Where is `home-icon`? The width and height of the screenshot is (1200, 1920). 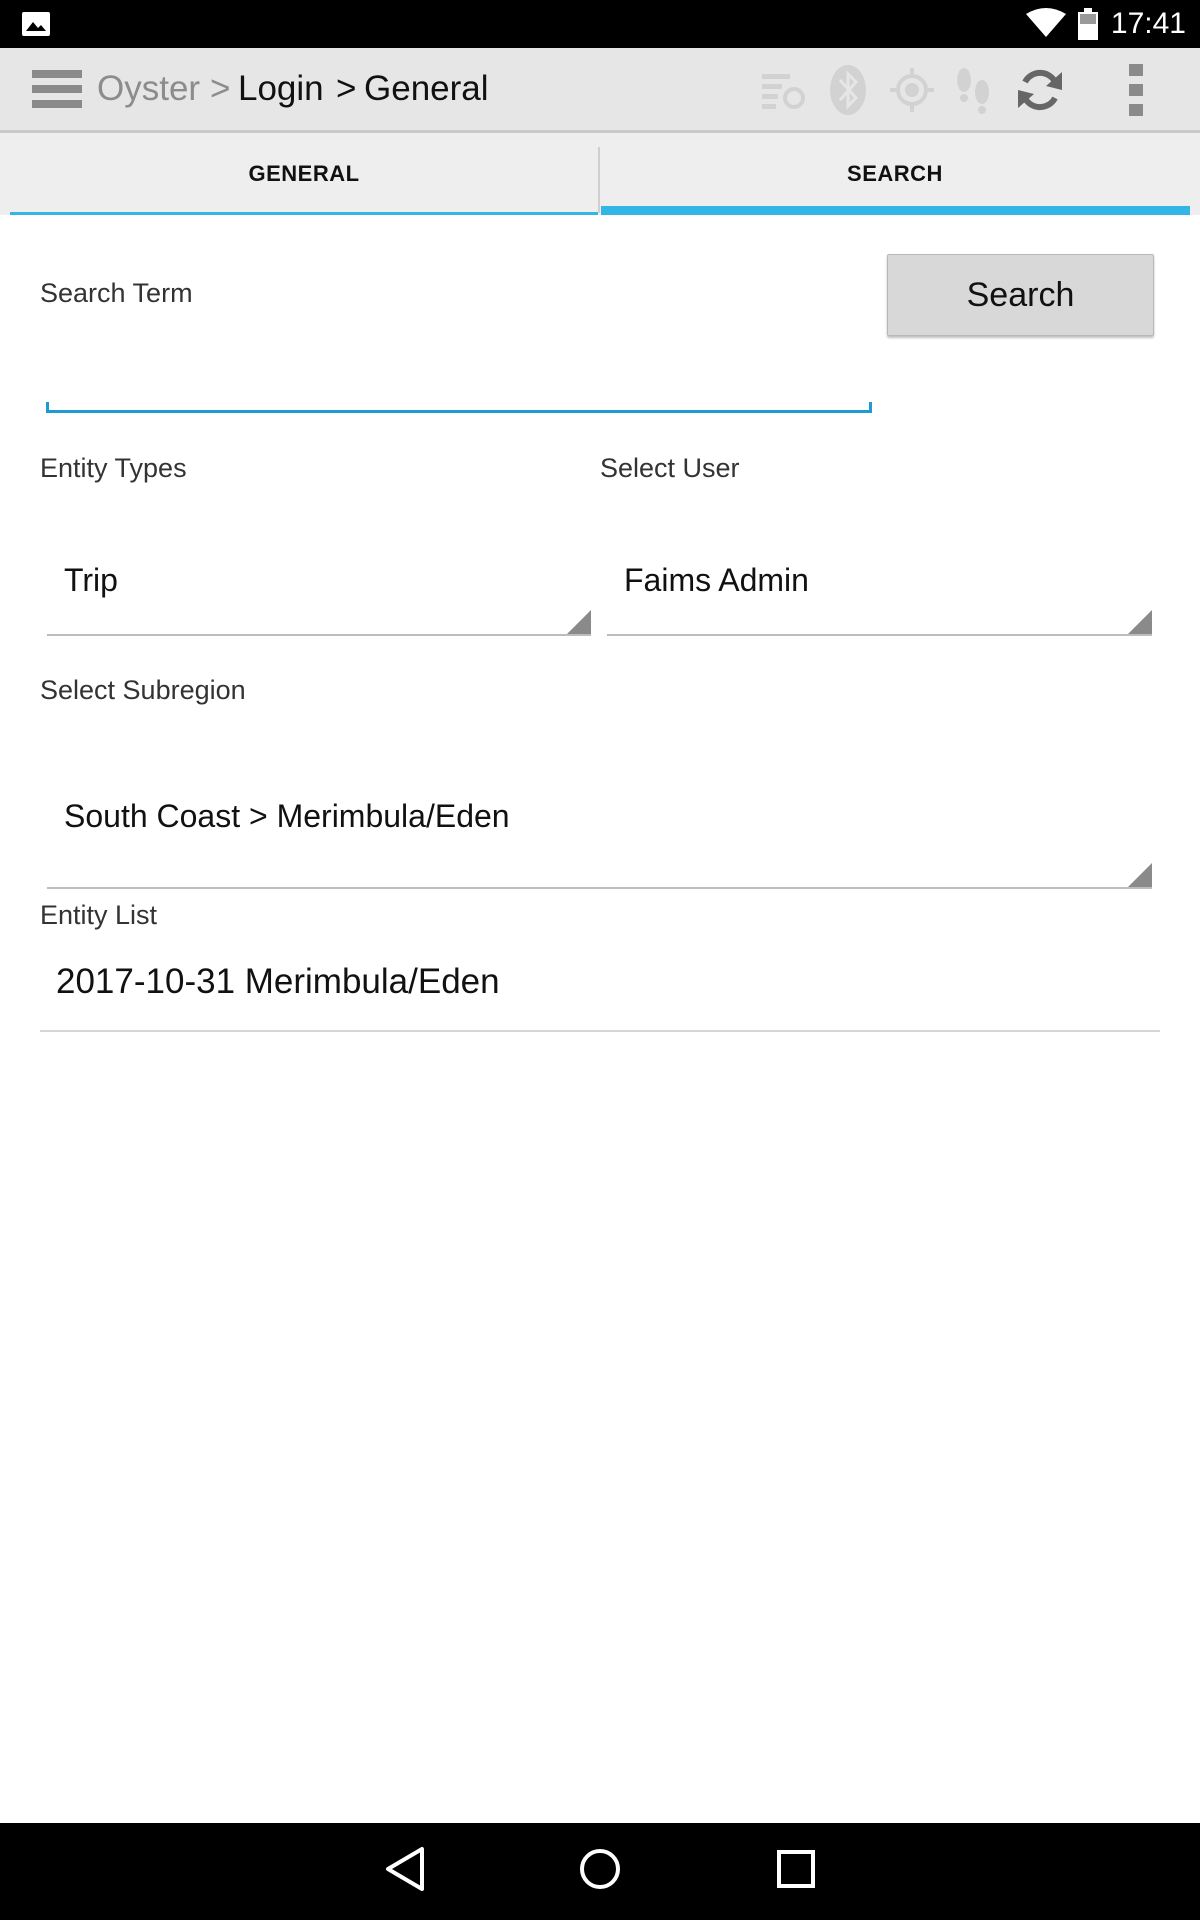 home-icon is located at coordinates (600, 1869).